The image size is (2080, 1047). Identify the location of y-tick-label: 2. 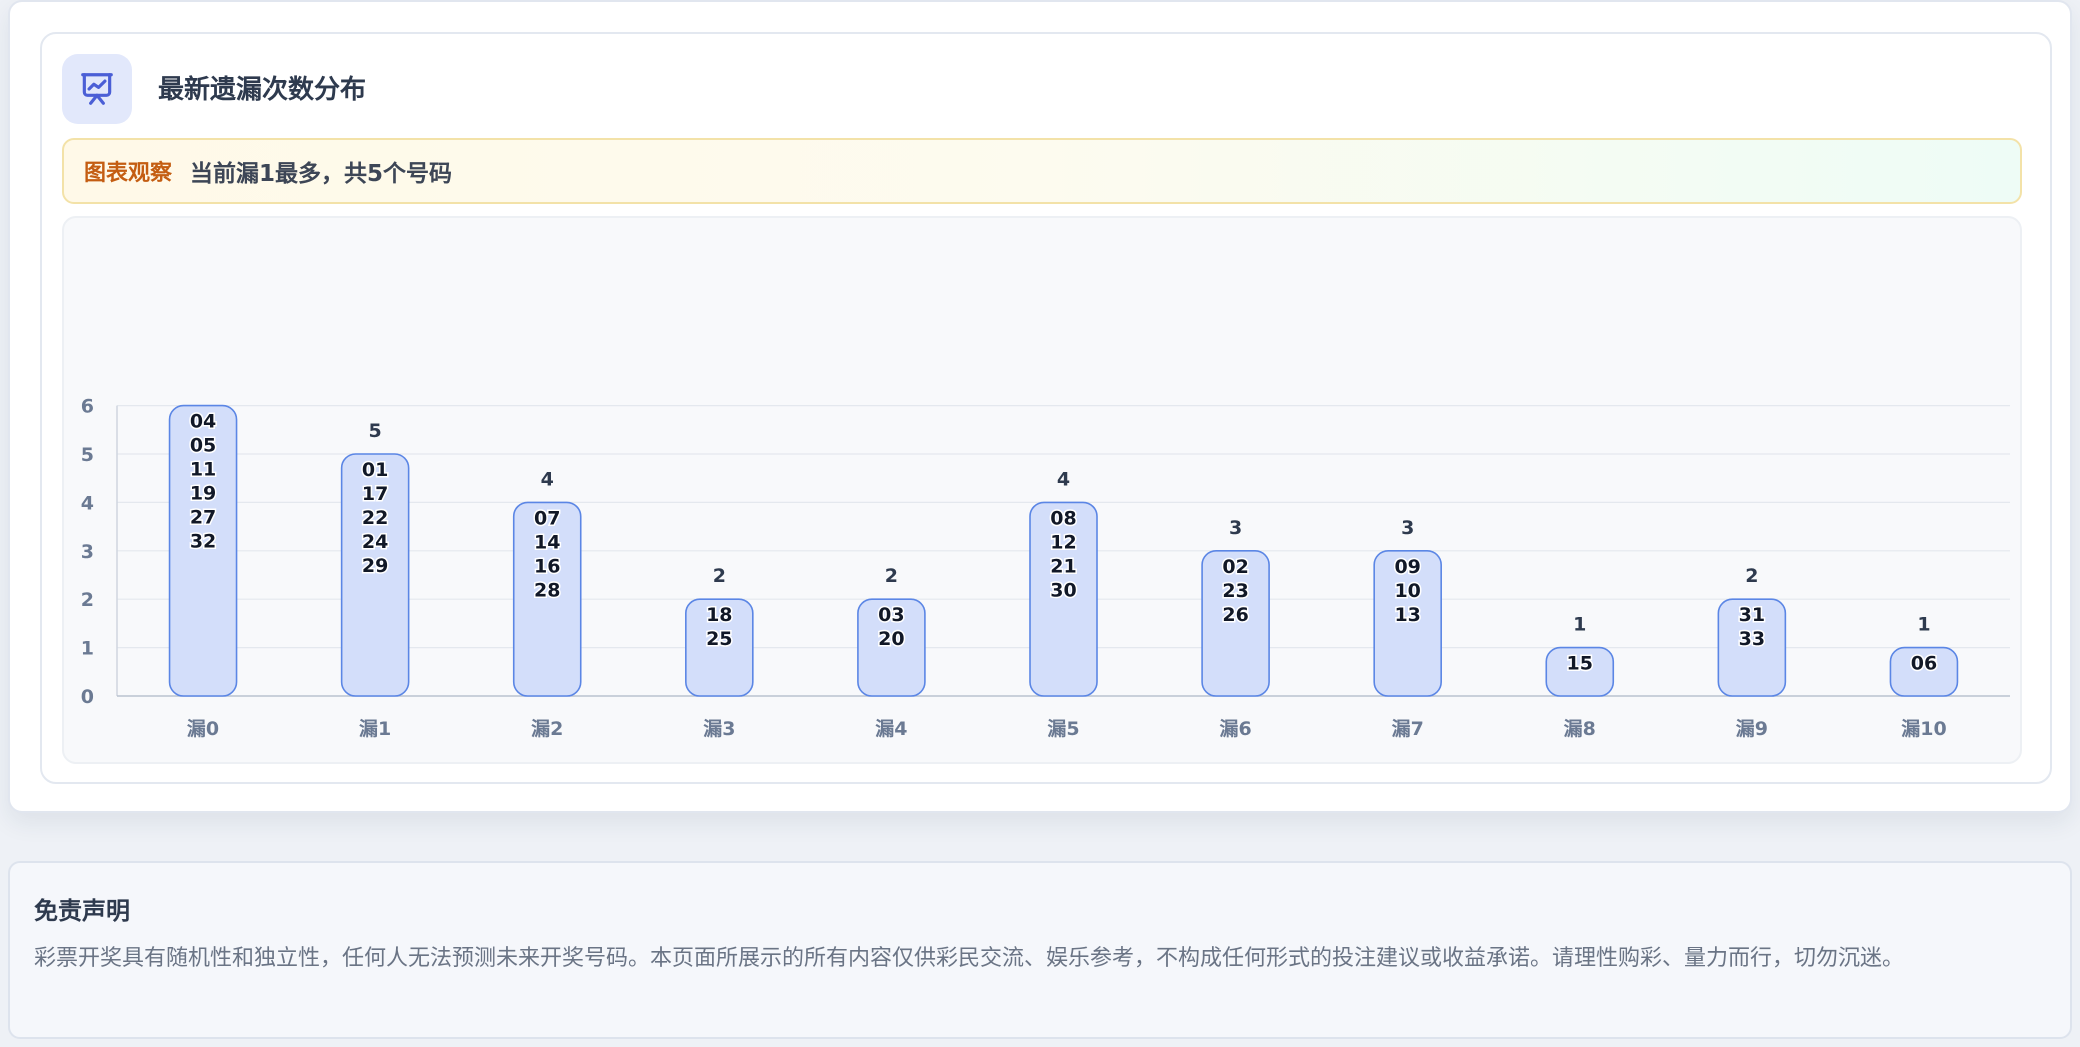
(87, 600).